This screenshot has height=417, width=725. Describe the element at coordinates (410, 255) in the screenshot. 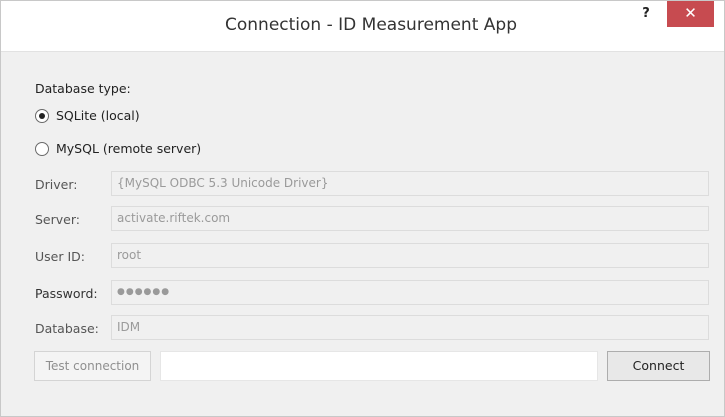

I see `user-id-field: root` at that location.